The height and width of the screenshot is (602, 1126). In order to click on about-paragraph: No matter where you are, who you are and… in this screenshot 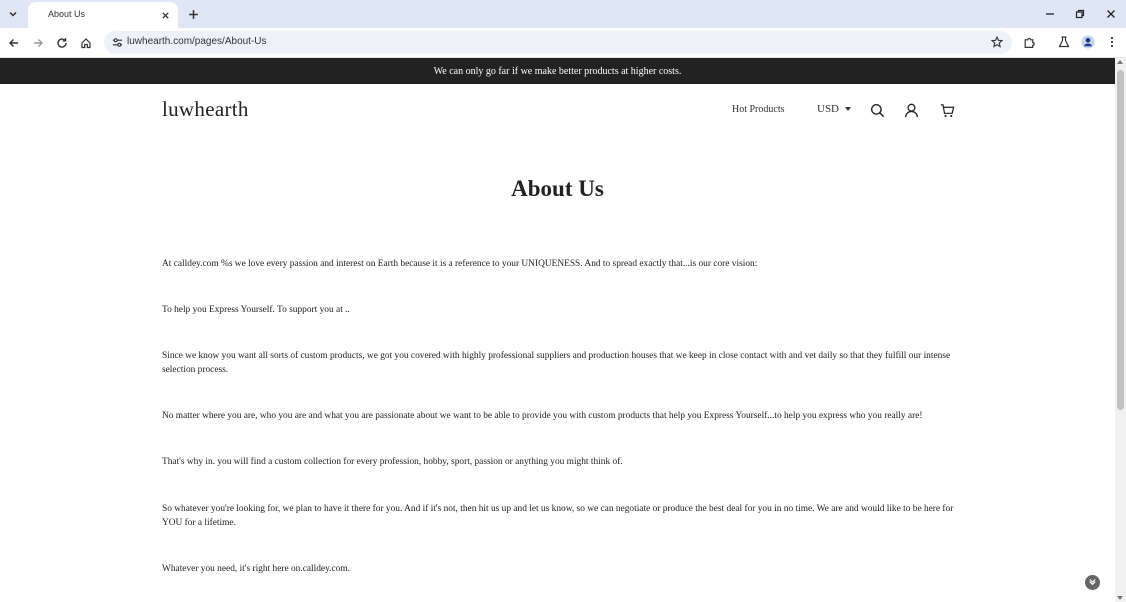, I will do `click(542, 416)`.